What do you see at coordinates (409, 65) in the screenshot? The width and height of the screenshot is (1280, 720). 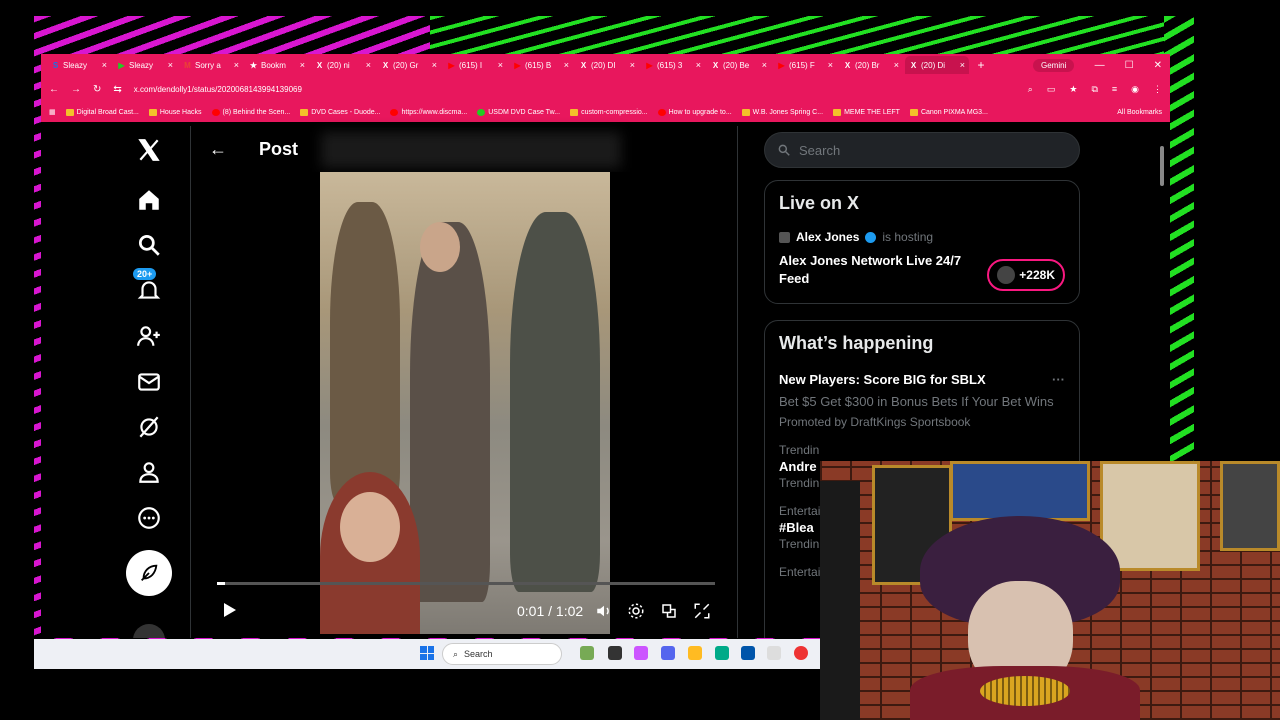 I see `browser-tab: X (20) Gr ×` at bounding box center [409, 65].